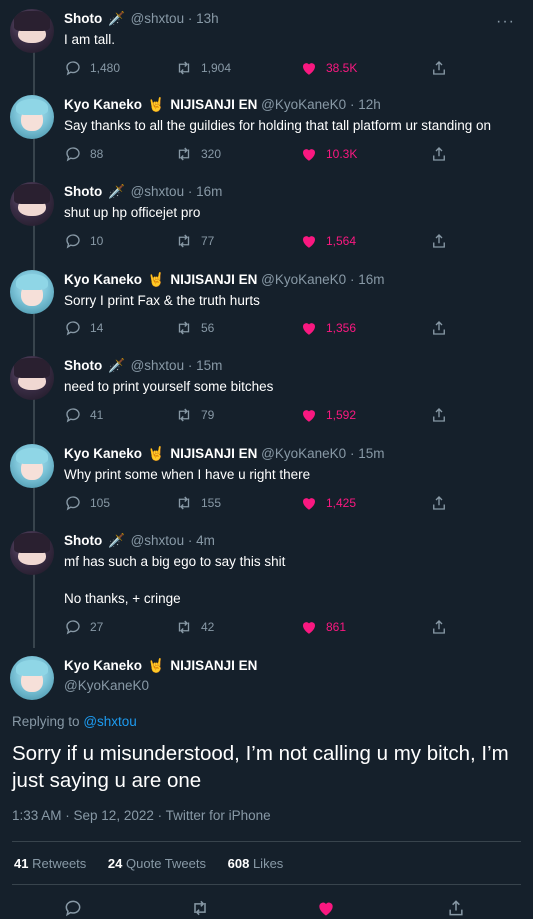  Describe the element at coordinates (254, 504) in the screenshot. I see `tweet-actions: 105 155 1,425` at that location.